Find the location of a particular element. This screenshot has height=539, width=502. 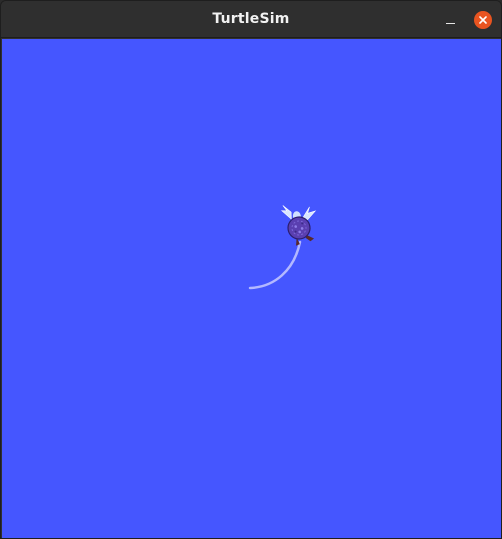

title-bar: TurtleSim is located at coordinates (251, 19).